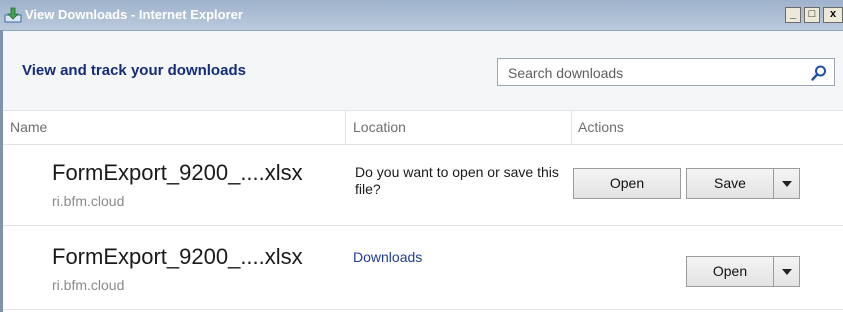 This screenshot has width=843, height=312. What do you see at coordinates (134, 14) in the screenshot?
I see `window-title: View Downloads - Internet Explorer` at bounding box center [134, 14].